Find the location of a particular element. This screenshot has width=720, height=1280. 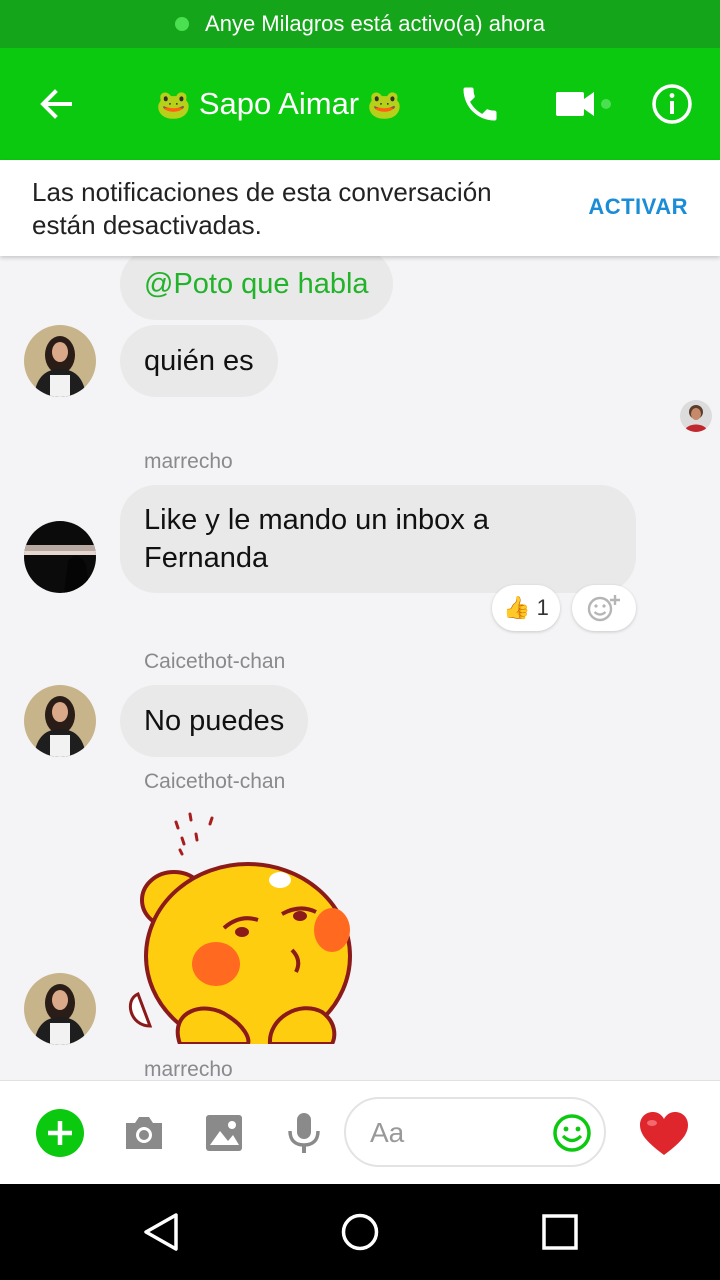

emoji-button is located at coordinates (572, 1135).